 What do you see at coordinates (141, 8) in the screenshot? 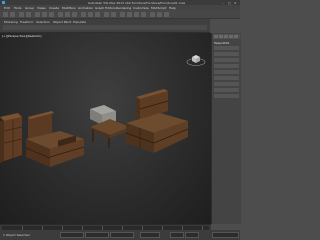
I see `menu-item-customize: Customize` at bounding box center [141, 8].